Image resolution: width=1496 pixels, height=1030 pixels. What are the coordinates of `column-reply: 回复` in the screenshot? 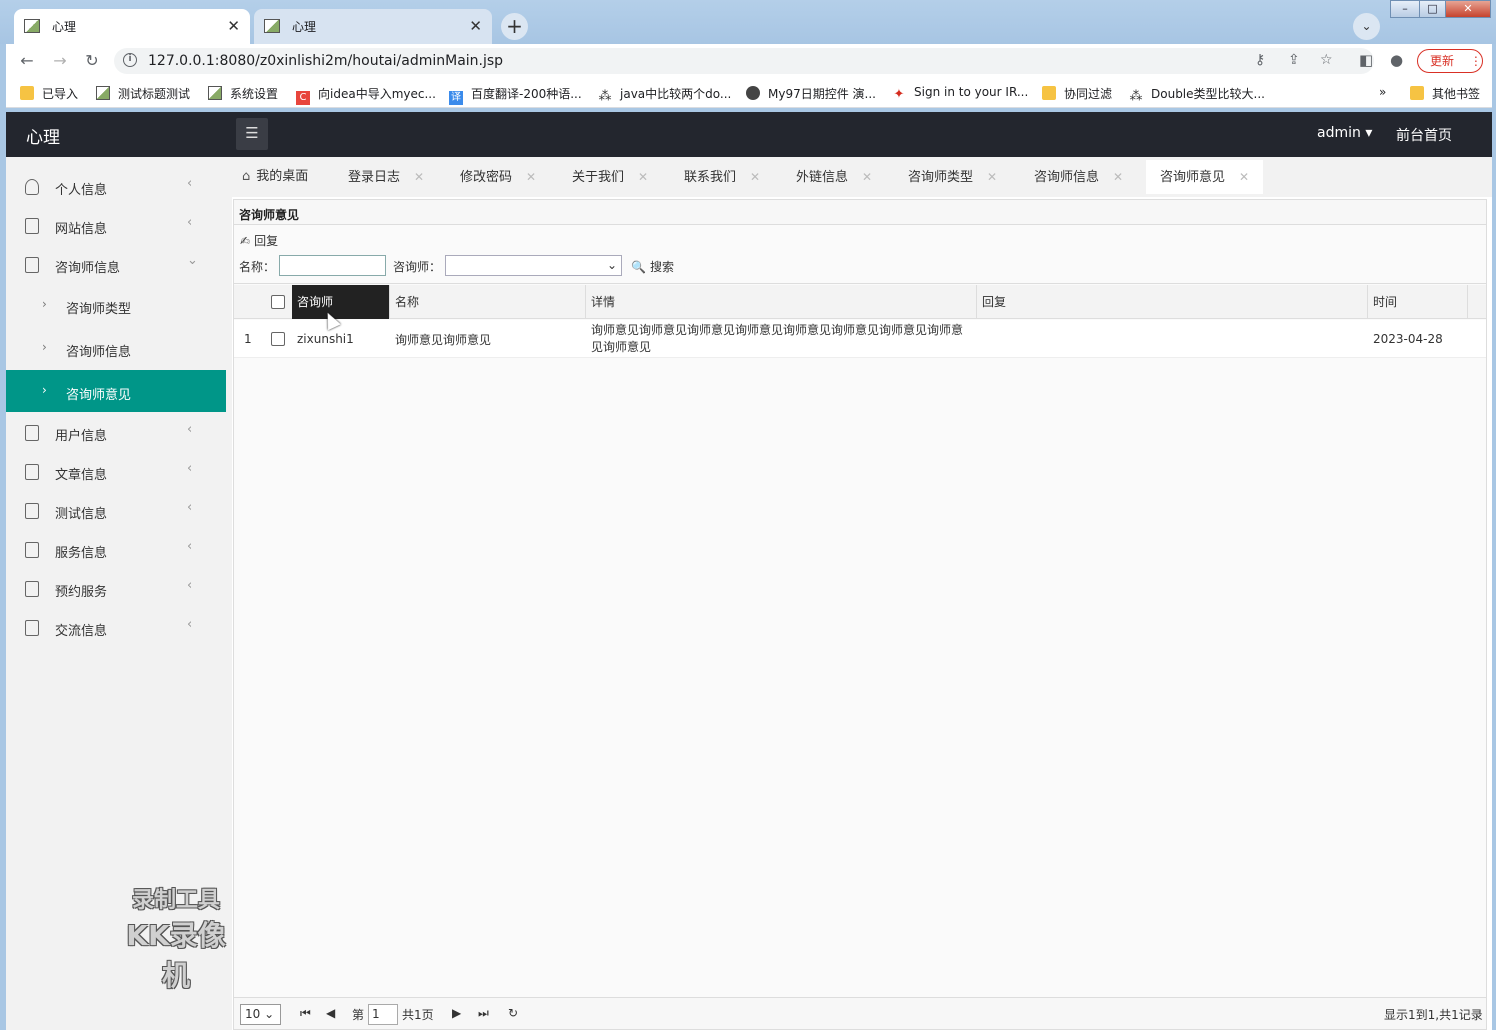 It's located at (1172, 302).